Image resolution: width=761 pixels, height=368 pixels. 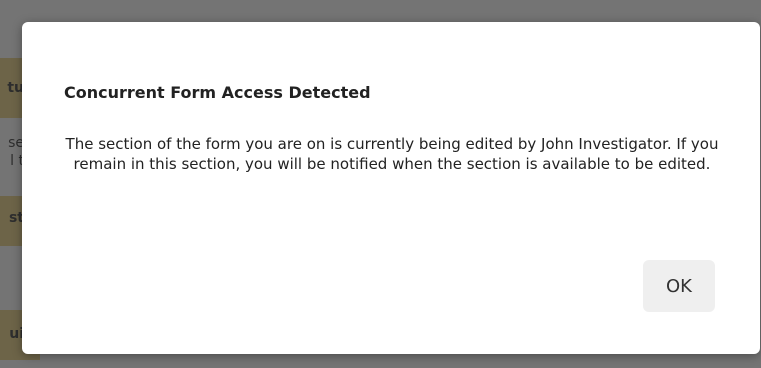 I want to click on background-text-fragment: l t, so click(x=17, y=161).